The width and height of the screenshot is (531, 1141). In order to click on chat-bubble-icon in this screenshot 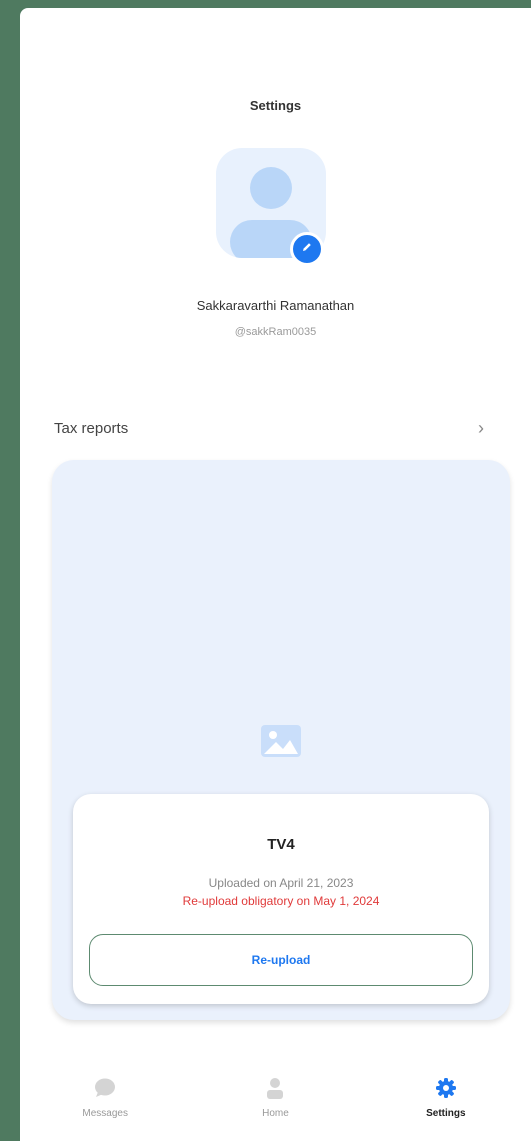, I will do `click(105, 1088)`.